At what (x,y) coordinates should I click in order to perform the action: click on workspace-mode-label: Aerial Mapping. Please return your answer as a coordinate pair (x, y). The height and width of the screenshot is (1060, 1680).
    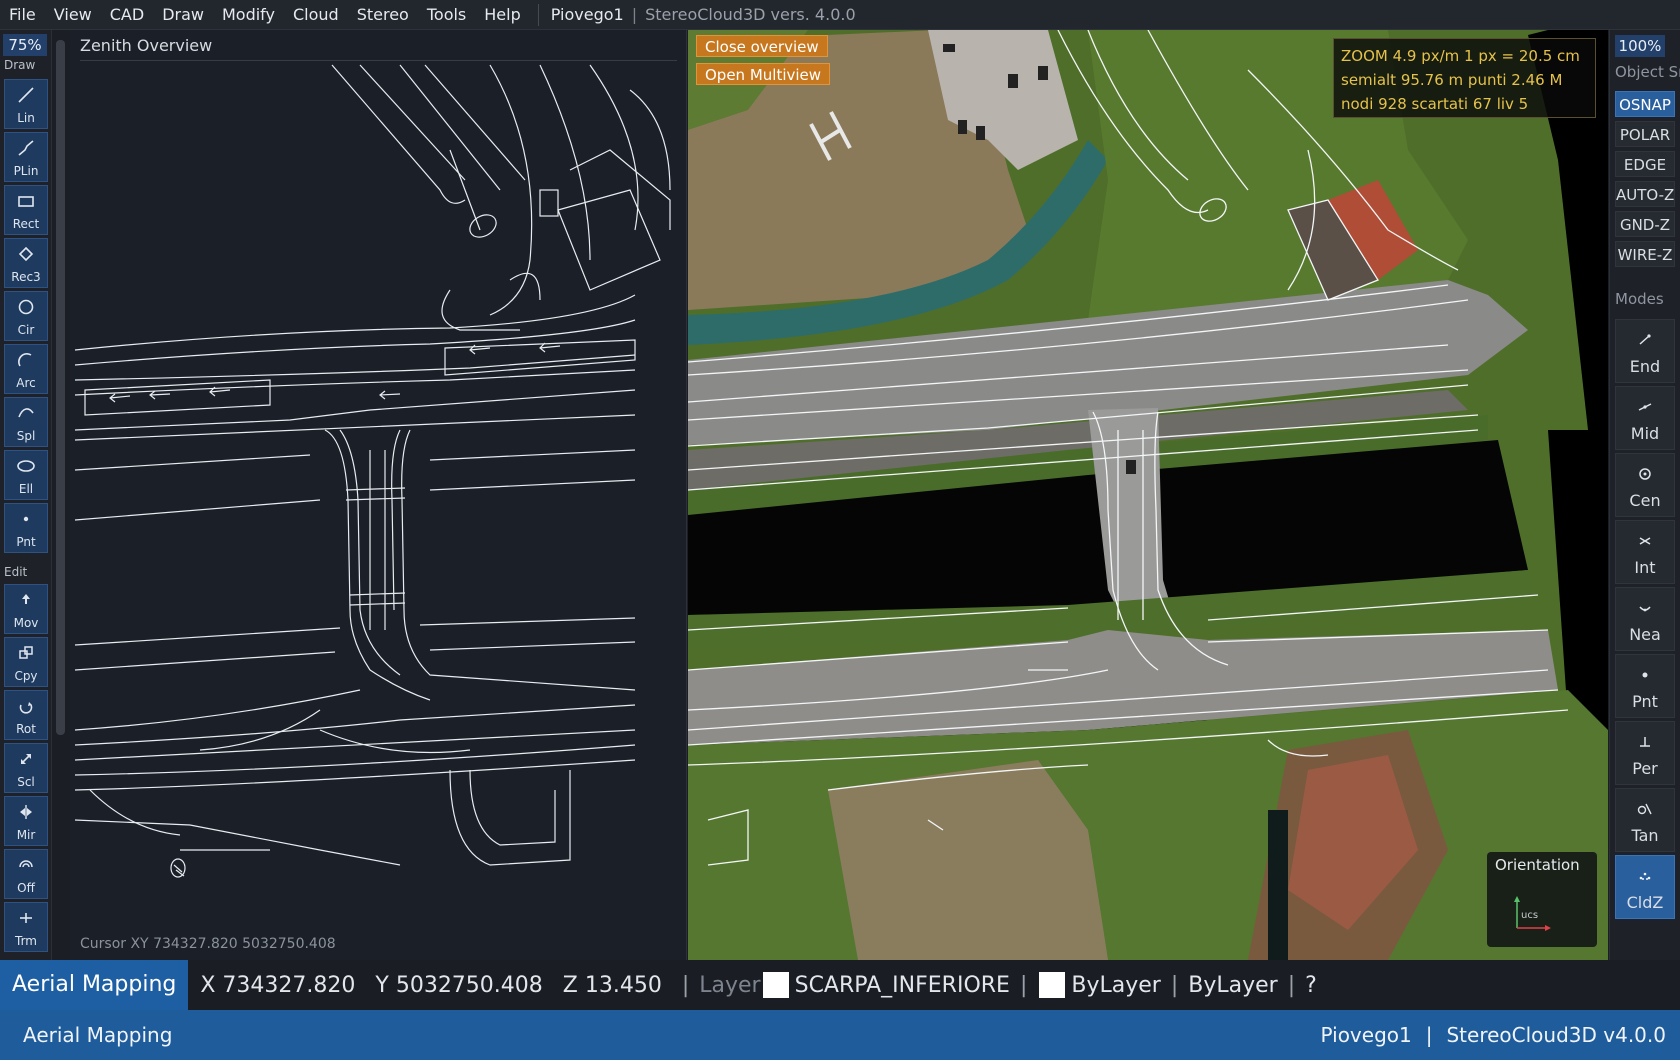
    Looking at the image, I should click on (94, 985).